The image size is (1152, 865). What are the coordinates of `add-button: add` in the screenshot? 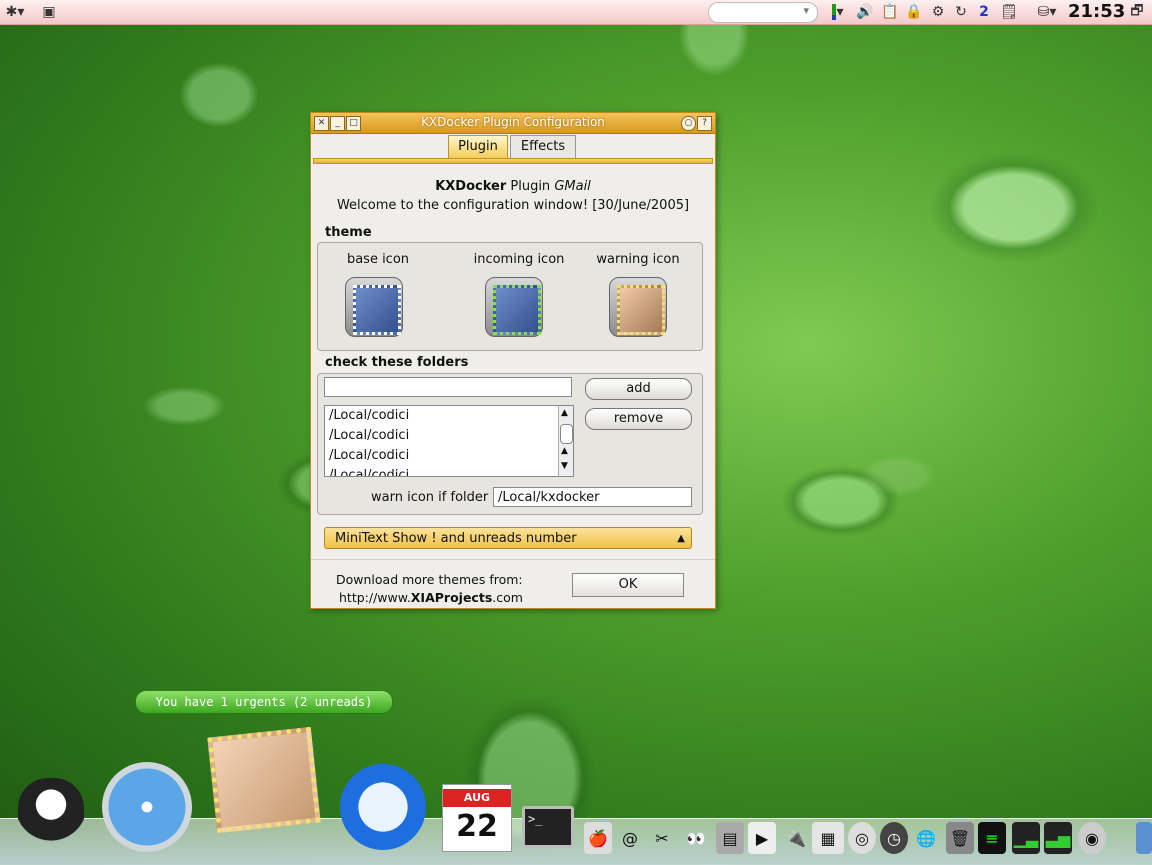 It's located at (638, 389).